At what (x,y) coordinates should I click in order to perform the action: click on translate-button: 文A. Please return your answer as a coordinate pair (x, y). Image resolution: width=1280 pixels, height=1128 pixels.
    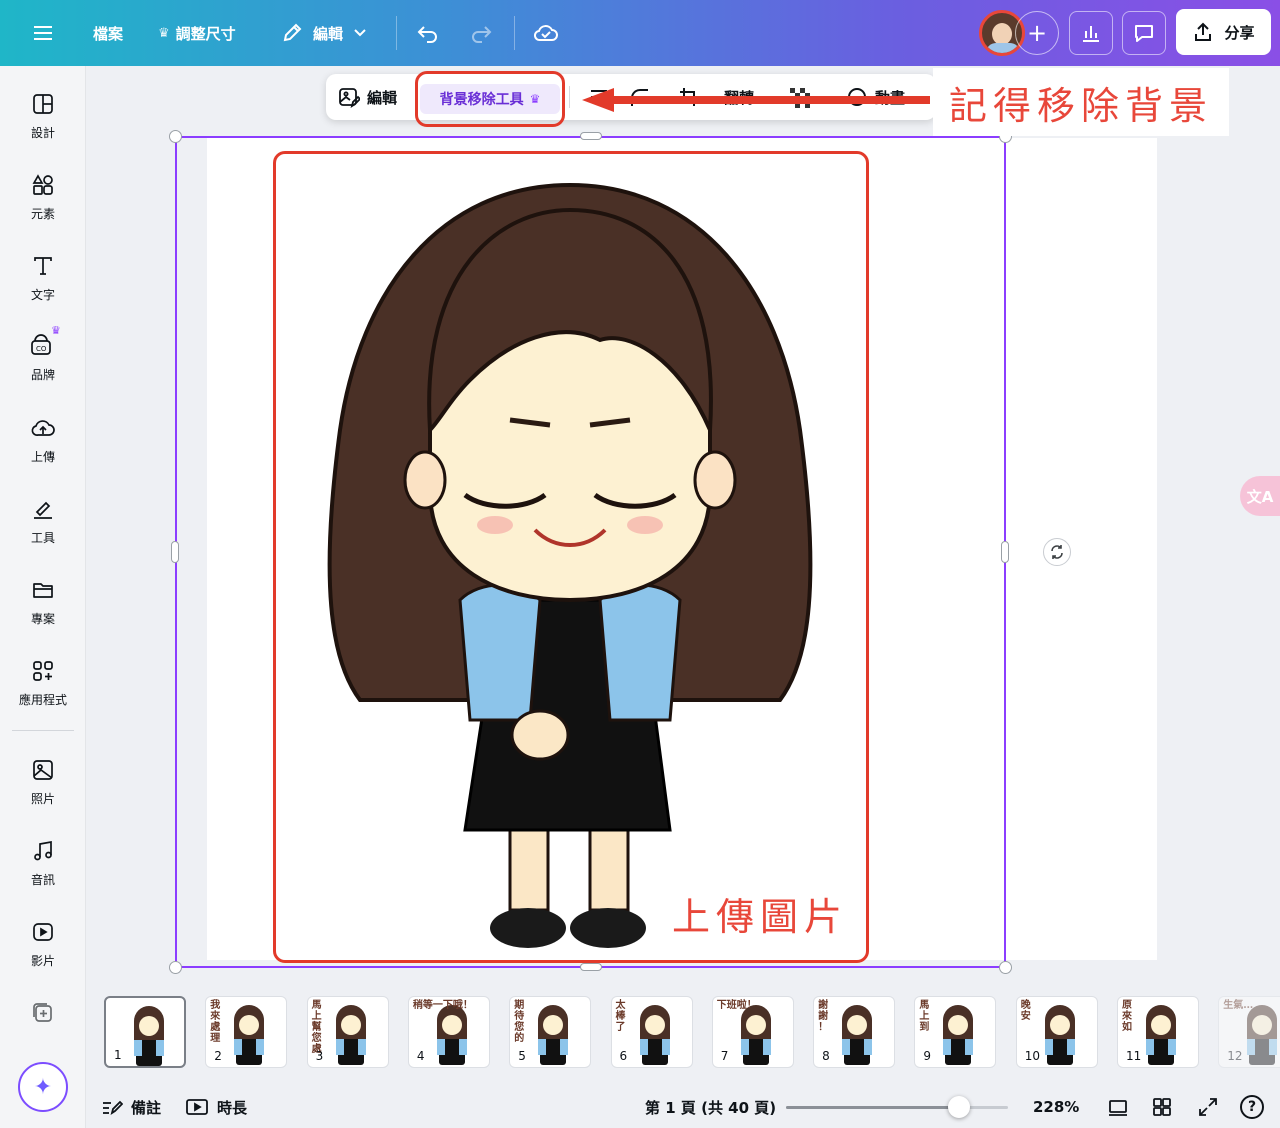
    Looking at the image, I should click on (1260, 496).